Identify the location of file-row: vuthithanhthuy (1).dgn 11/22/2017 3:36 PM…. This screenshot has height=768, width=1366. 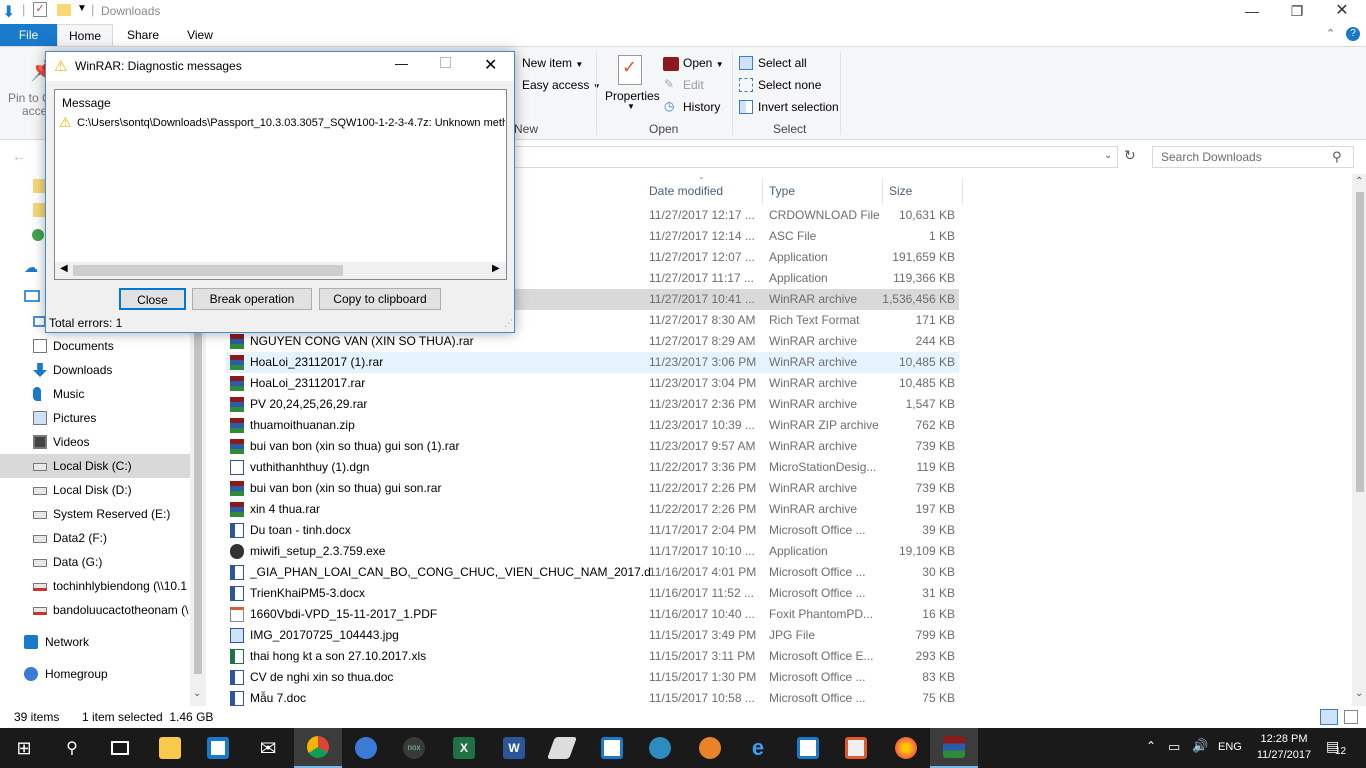
(592, 467).